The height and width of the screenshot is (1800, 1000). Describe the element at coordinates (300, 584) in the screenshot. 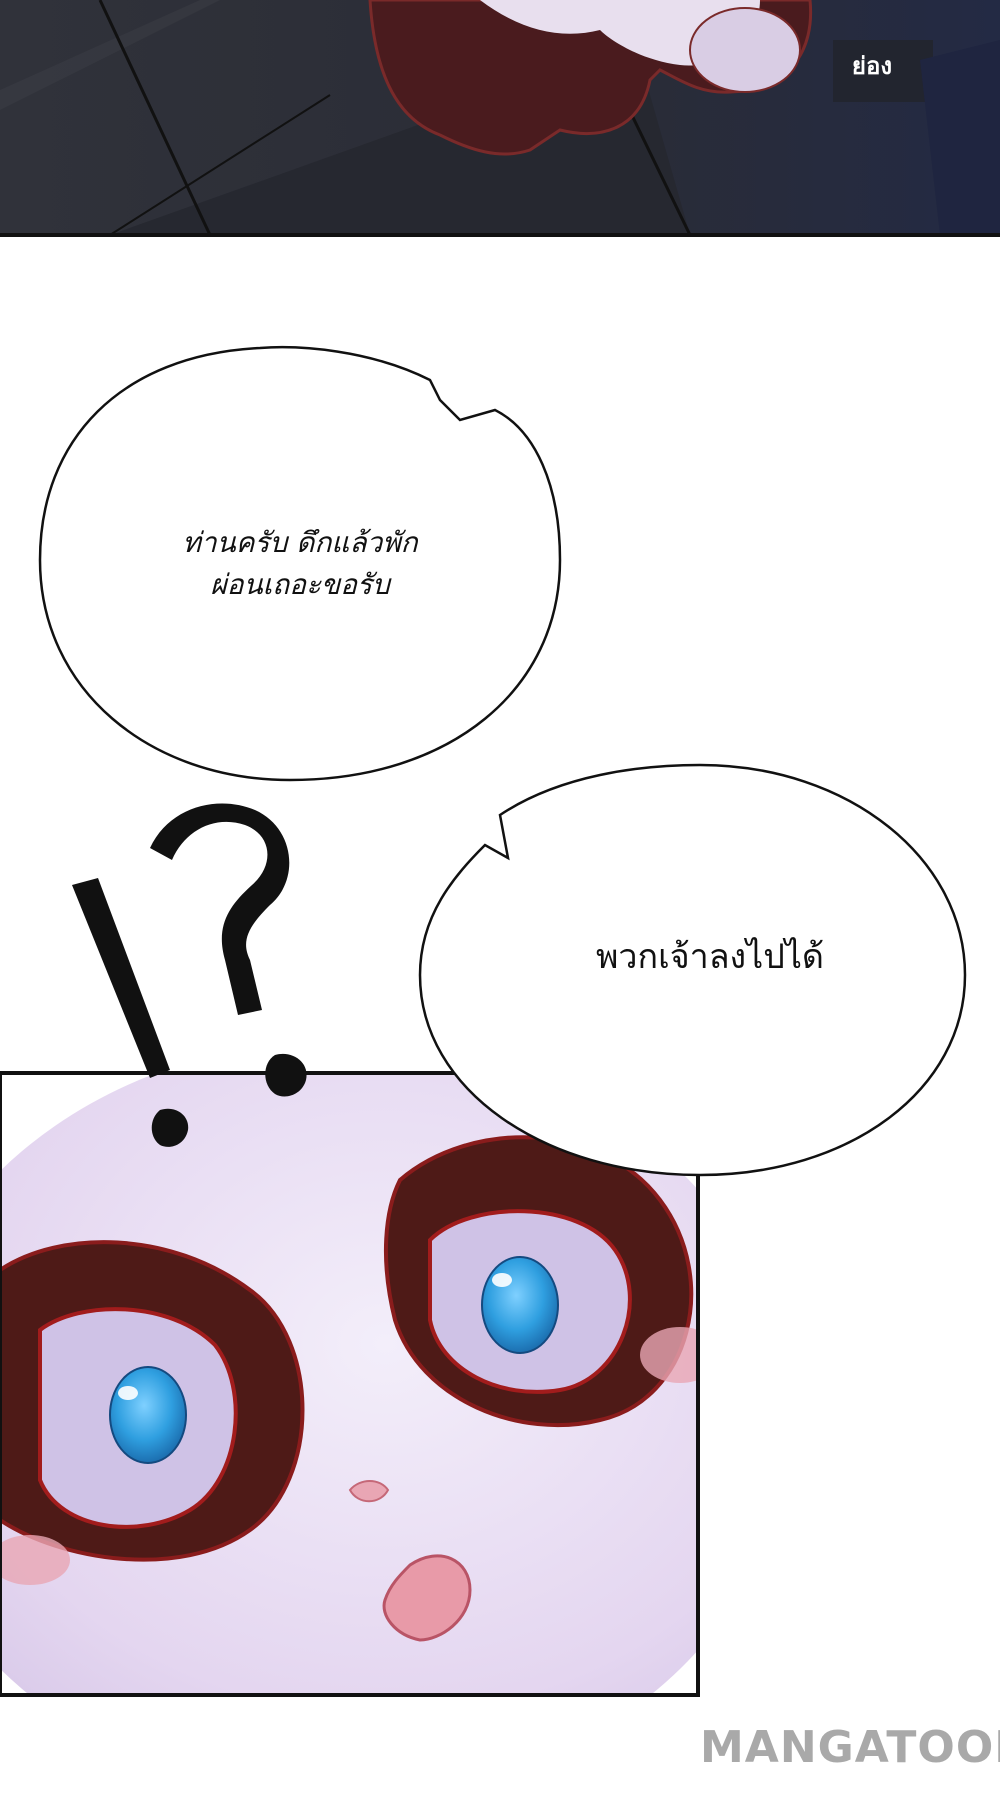

I see `bubble-1-line-2: ผ่อนเถอะขอรับ` at that location.